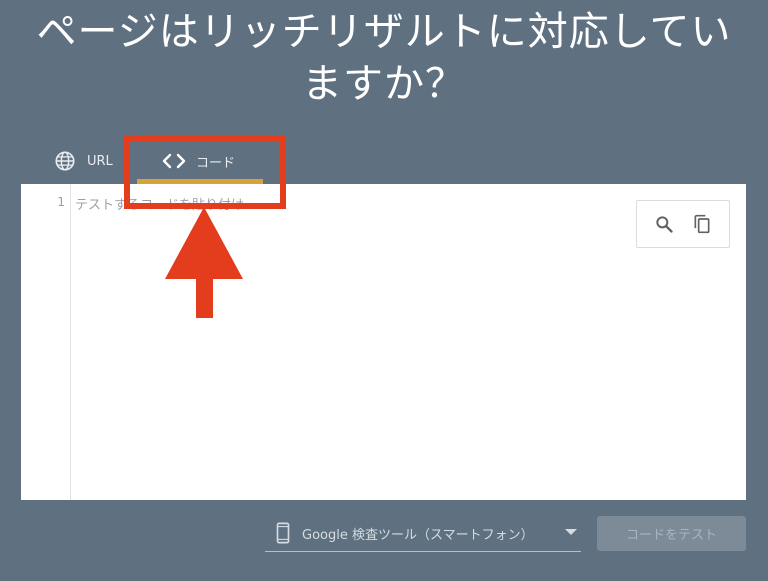  Describe the element at coordinates (204, 188) in the screenshot. I see `annotation-highlight-inner` at that location.